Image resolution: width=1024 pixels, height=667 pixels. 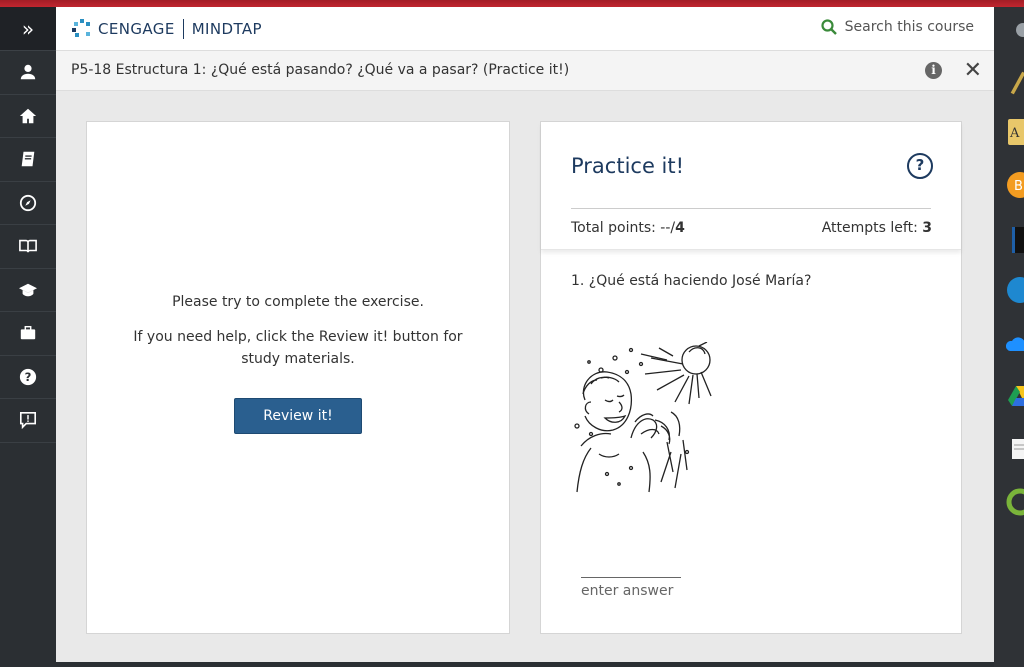 What do you see at coordinates (1015, 240) in the screenshot?
I see `notebook-app-icon` at bounding box center [1015, 240].